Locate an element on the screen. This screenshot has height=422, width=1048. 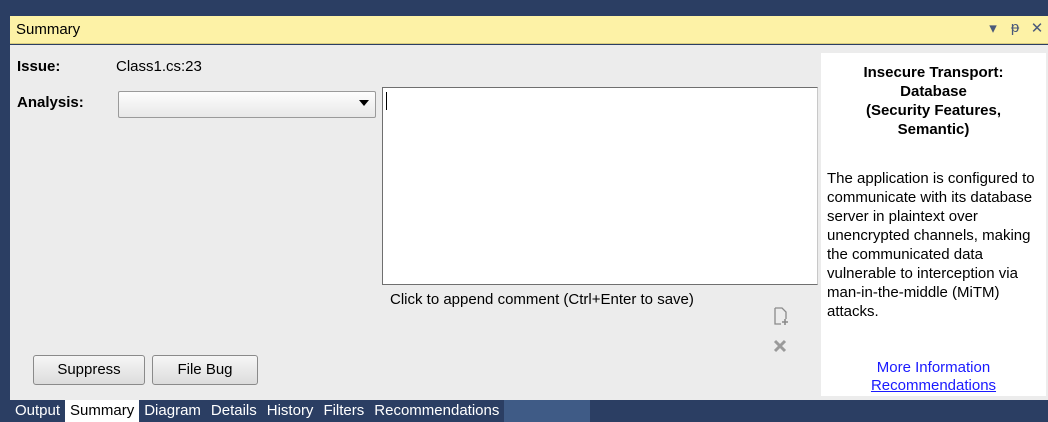
panel-title: Summary is located at coordinates (48, 29).